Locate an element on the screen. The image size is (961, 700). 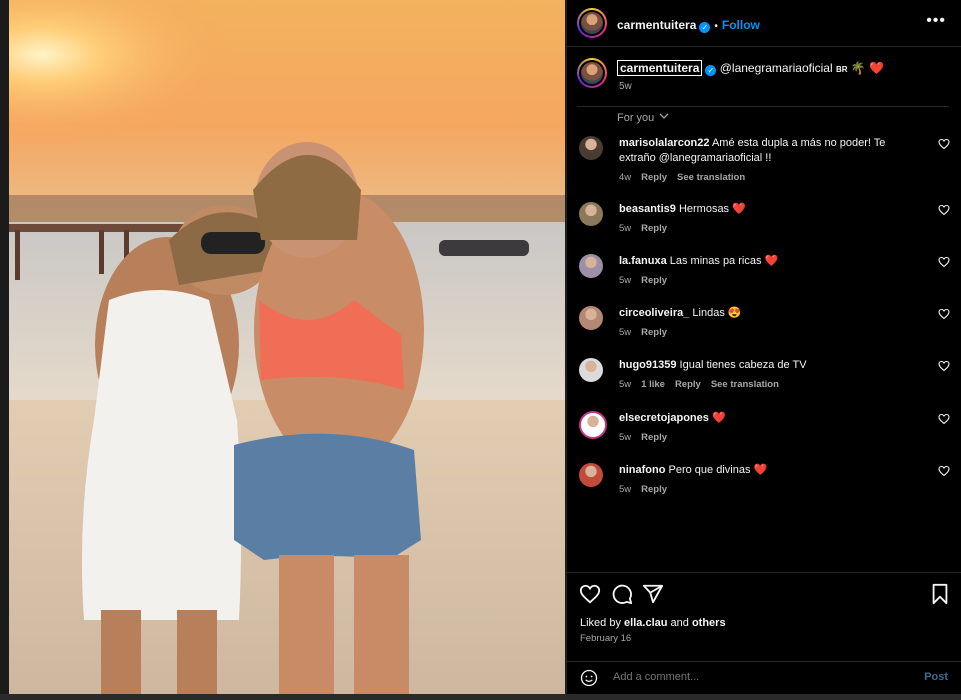
likes-summary: Liked by ella.clau and others is located at coordinates (653, 623).